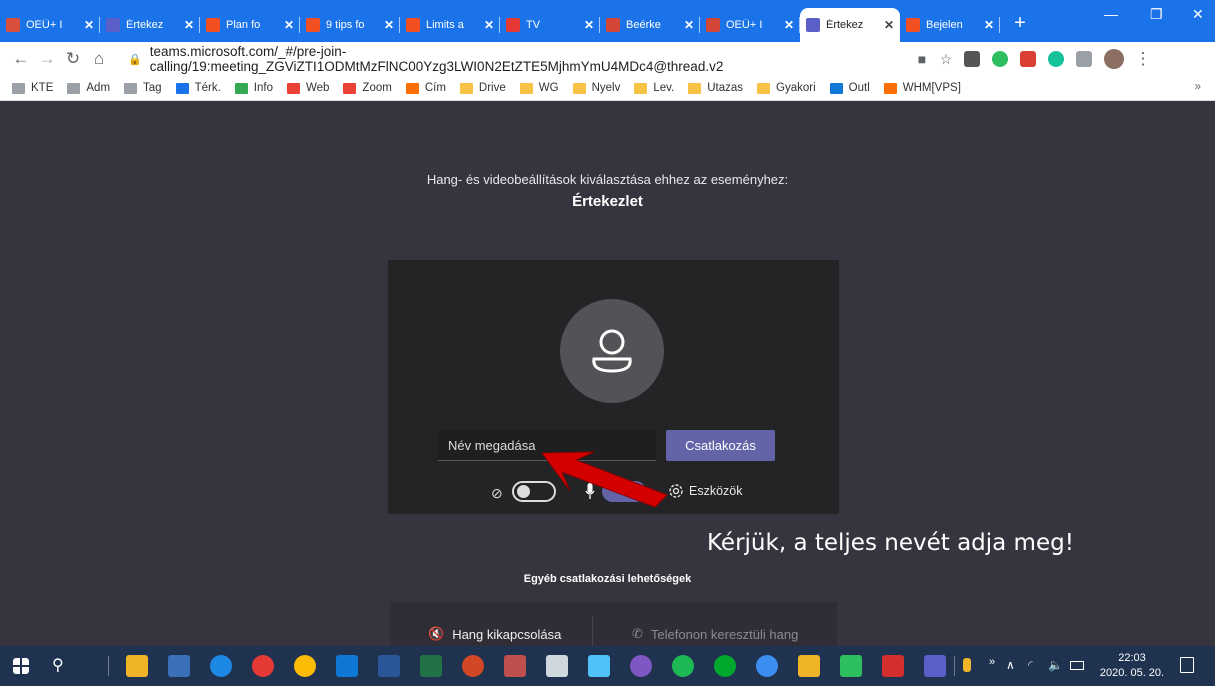 This screenshot has height=686, width=1215. Describe the element at coordinates (1077, 665) in the screenshot. I see `battery-icon` at that location.